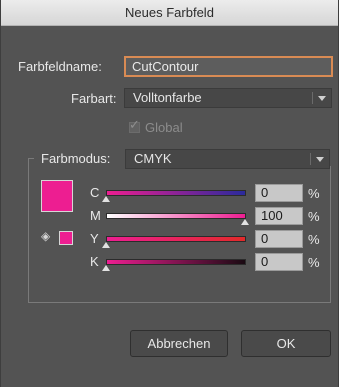 The image size is (339, 387). I want to click on color-mode-label: Farbmodus:, so click(76, 158).